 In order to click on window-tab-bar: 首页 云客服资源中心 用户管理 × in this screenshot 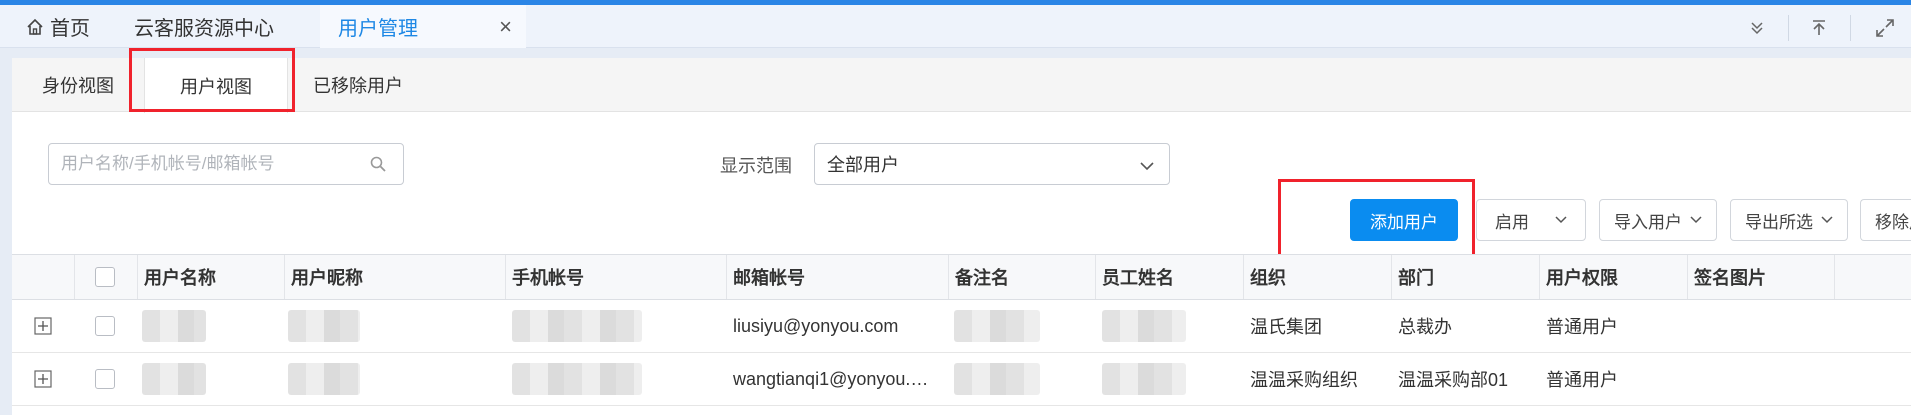, I will do `click(955, 26)`.